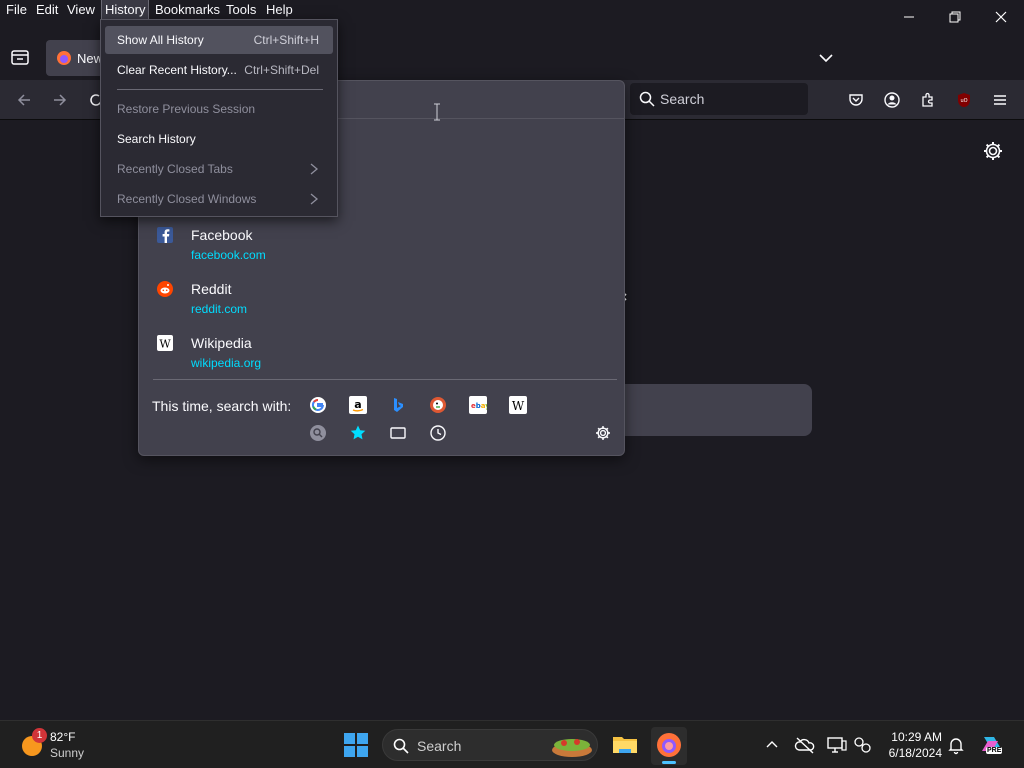  What do you see at coordinates (956, 745) in the screenshot?
I see `notifications-button` at bounding box center [956, 745].